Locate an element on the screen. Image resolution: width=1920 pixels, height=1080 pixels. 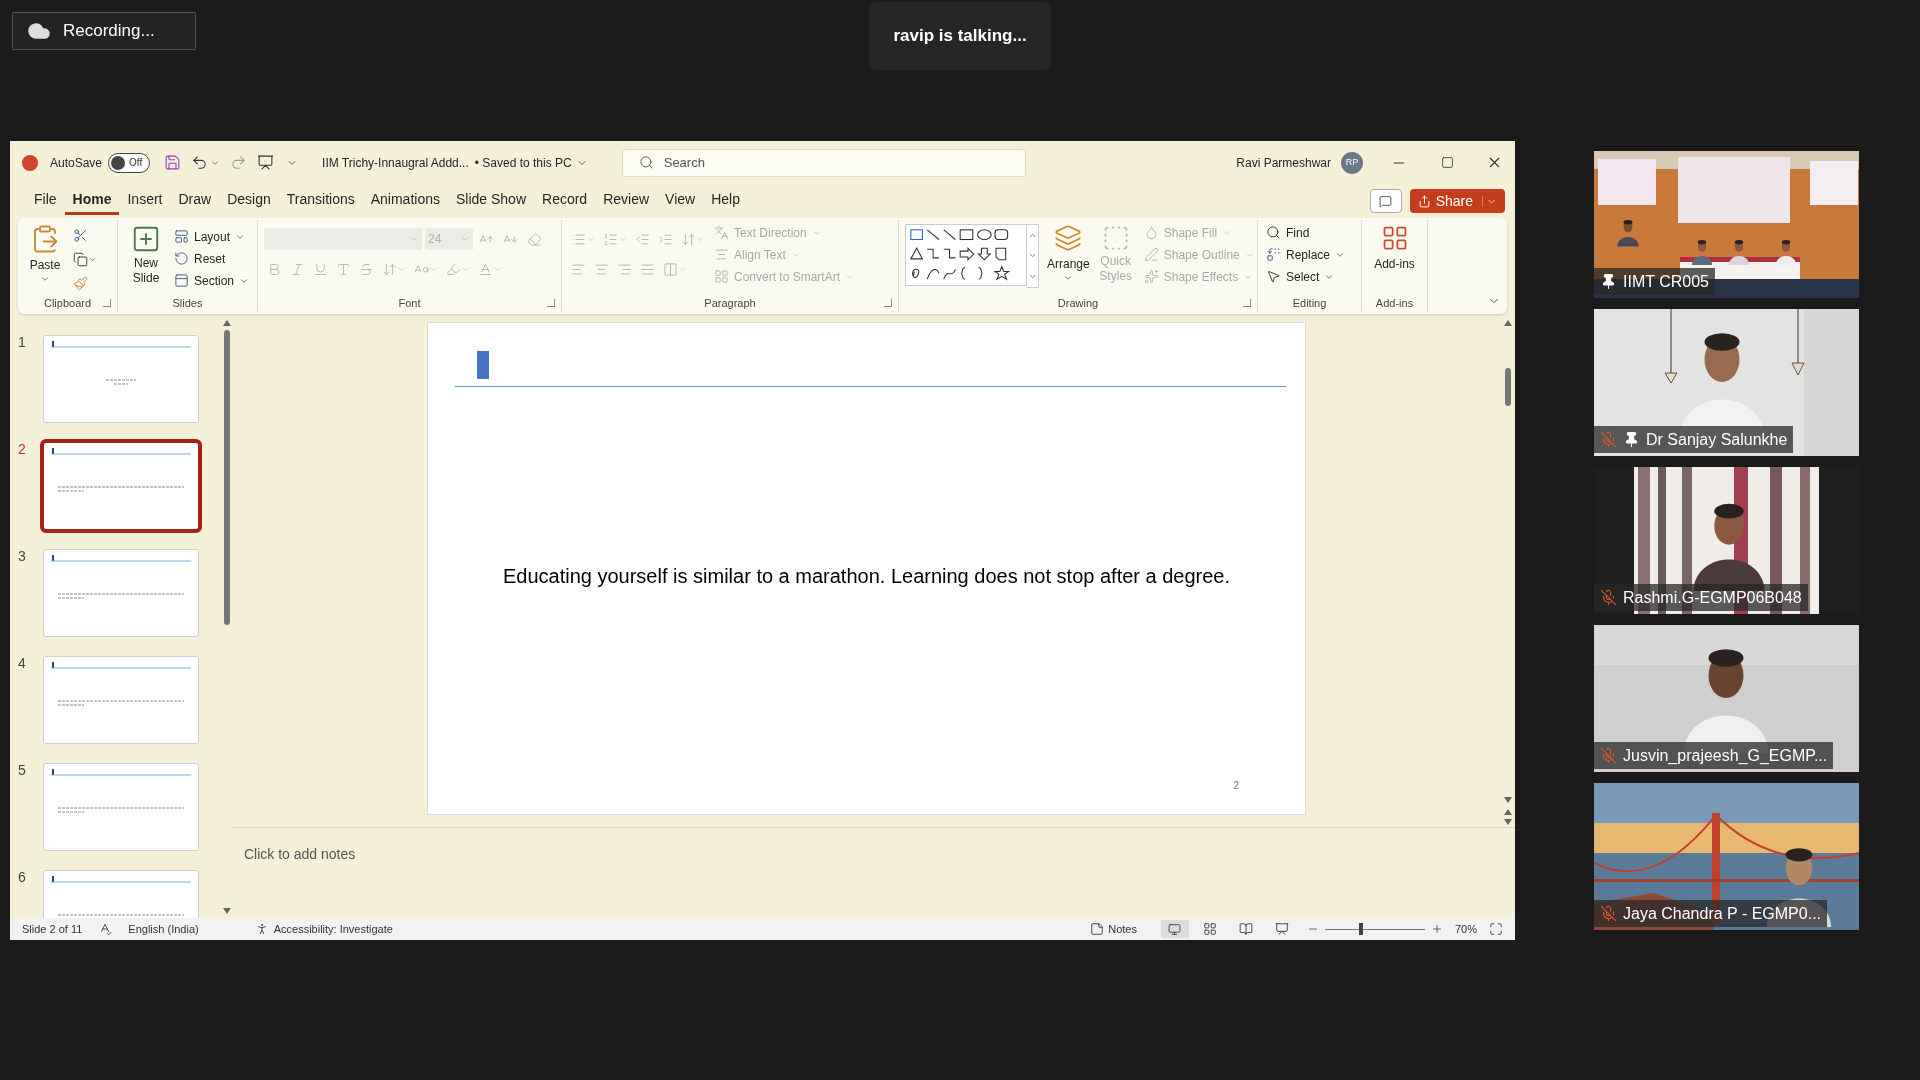
reading-view-icon is located at coordinates (1245, 929).